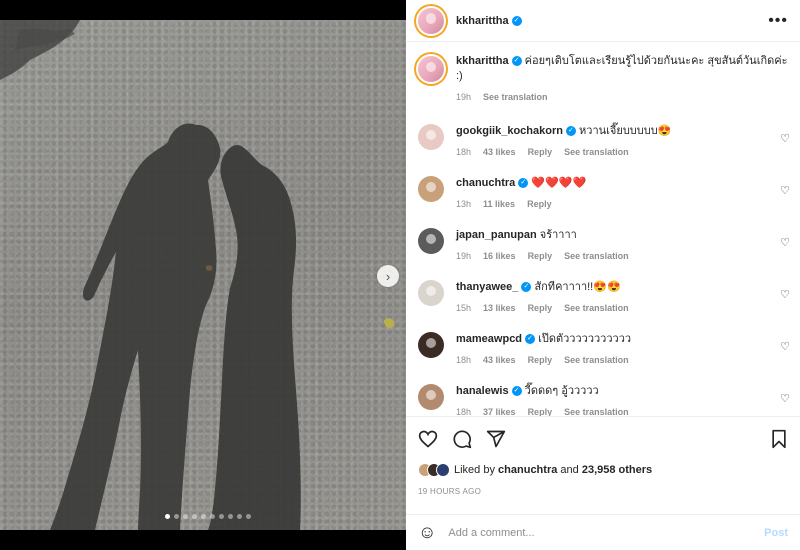  I want to click on post-comment-button: Post, so click(776, 533).